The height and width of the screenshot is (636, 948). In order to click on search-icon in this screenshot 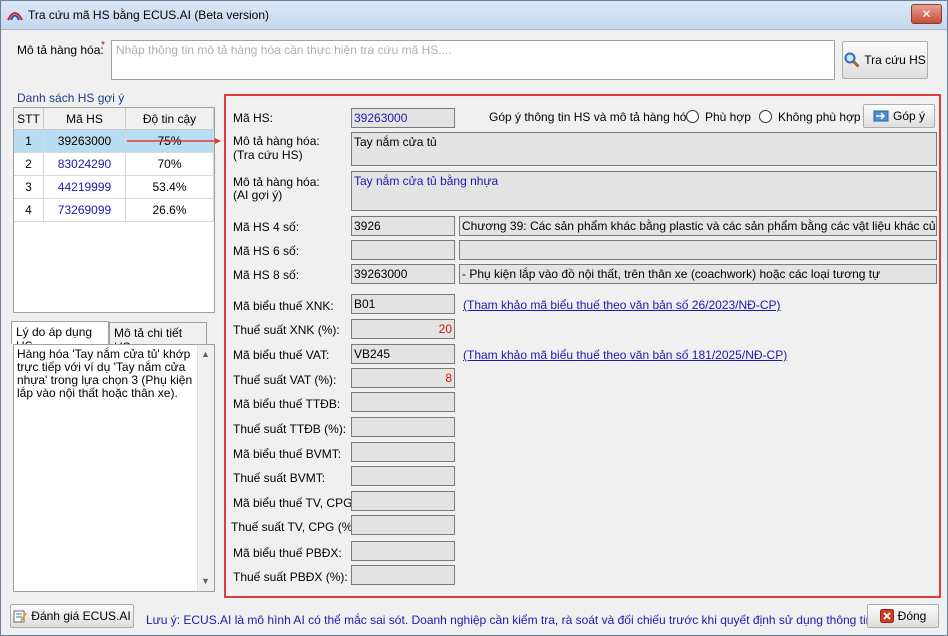, I will do `click(852, 60)`.